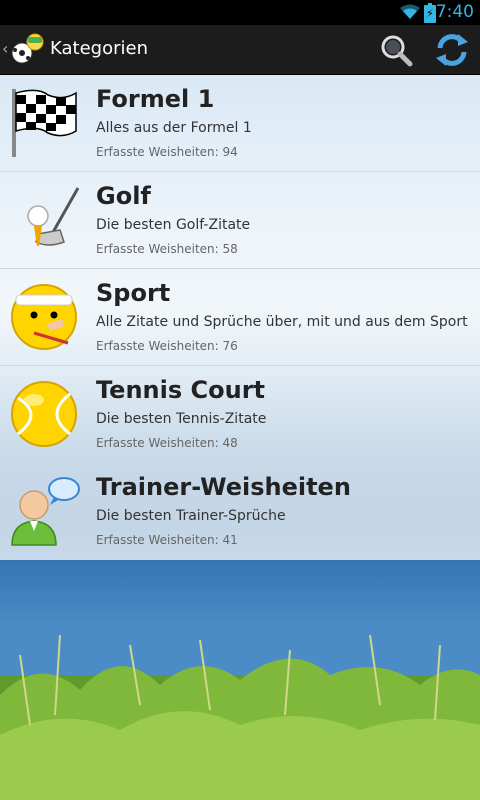 The image size is (480, 800). I want to click on category-count: Erfasste Weisheiten: 58, so click(167, 249).